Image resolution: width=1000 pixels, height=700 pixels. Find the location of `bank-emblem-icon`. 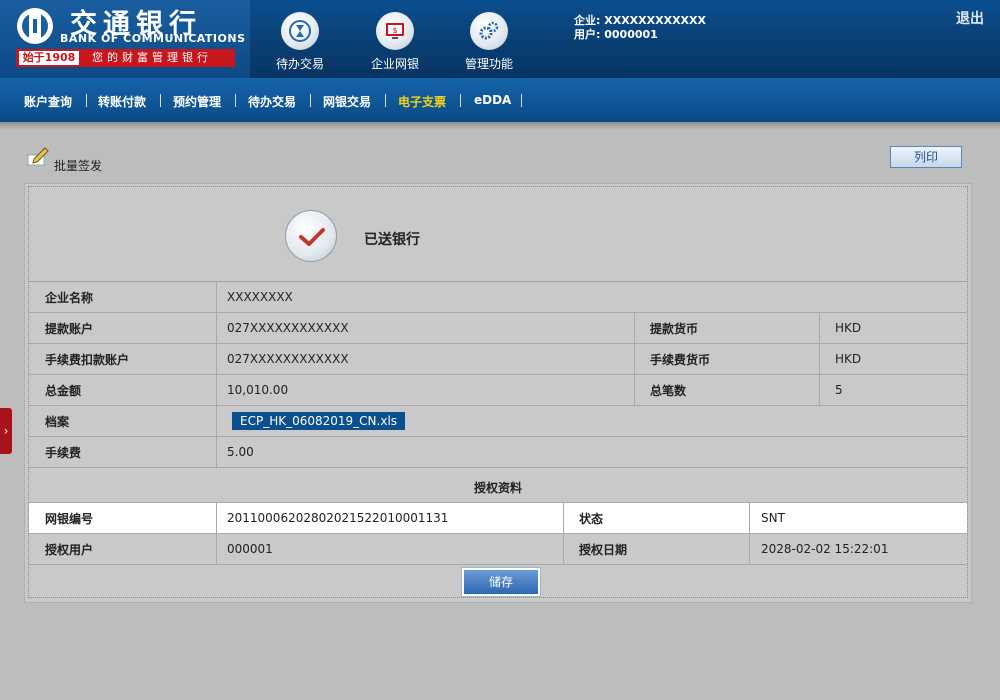

bank-emblem-icon is located at coordinates (35, 26).